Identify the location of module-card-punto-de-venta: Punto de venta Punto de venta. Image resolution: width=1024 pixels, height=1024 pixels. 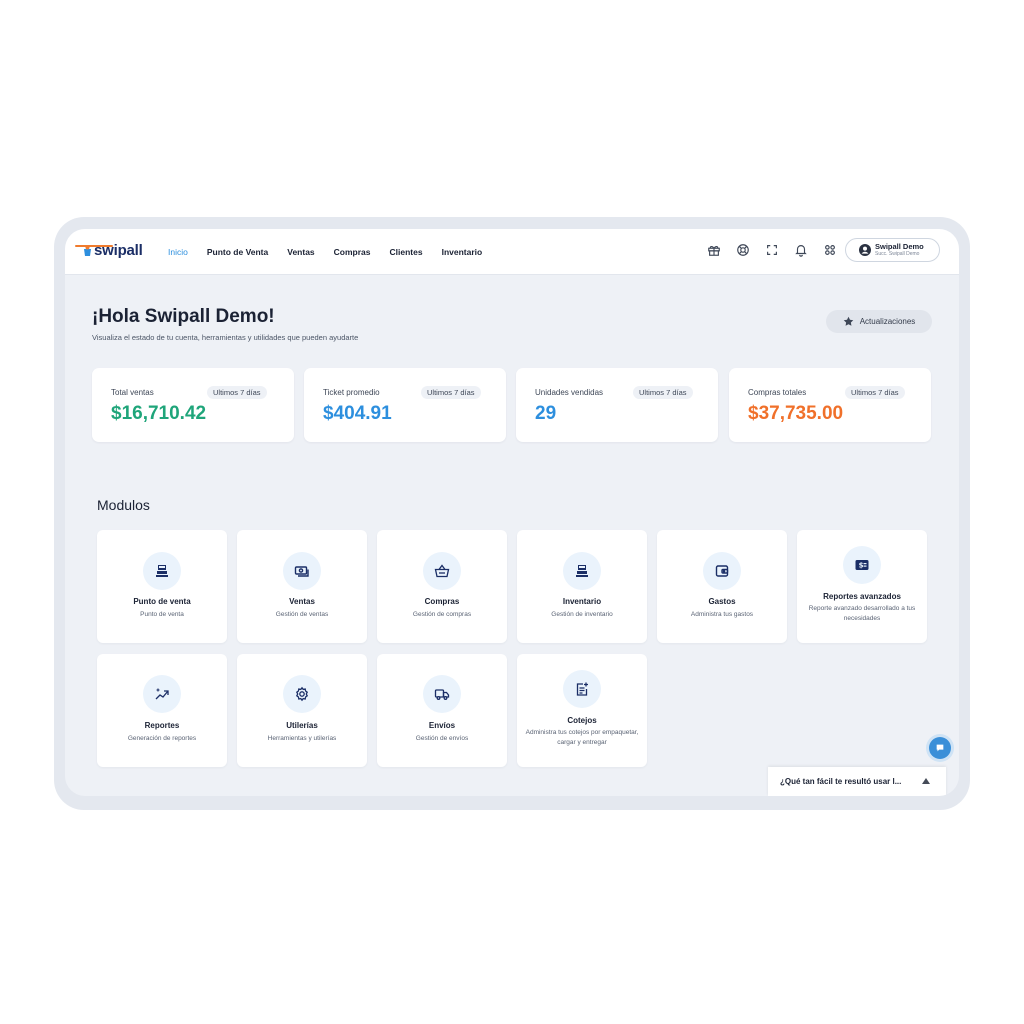
(162, 586).